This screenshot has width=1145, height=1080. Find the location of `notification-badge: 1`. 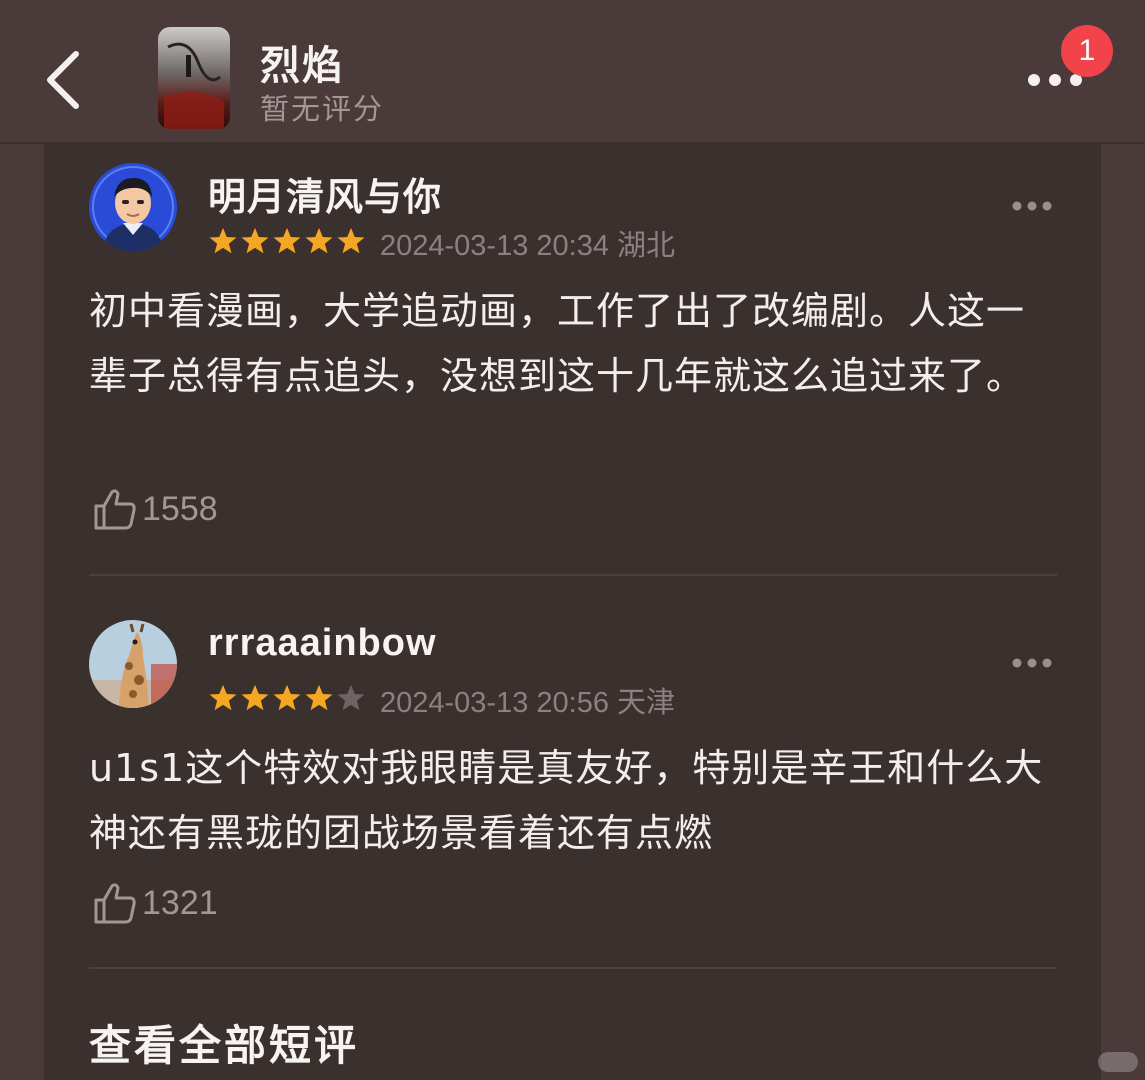

notification-badge: 1 is located at coordinates (1087, 51).